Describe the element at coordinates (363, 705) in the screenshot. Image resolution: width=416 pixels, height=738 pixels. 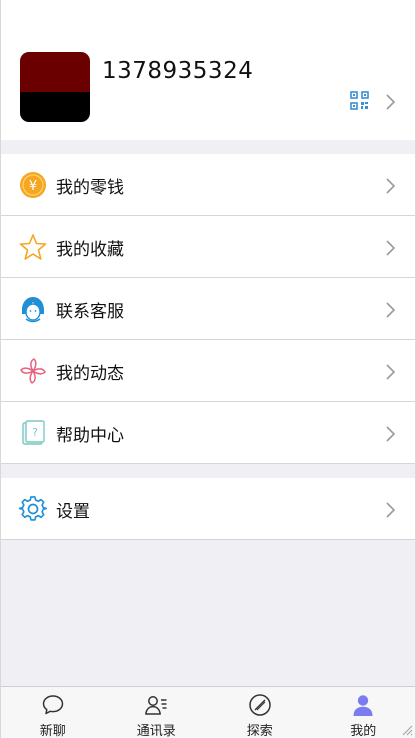
I see `user-profile-icon` at that location.